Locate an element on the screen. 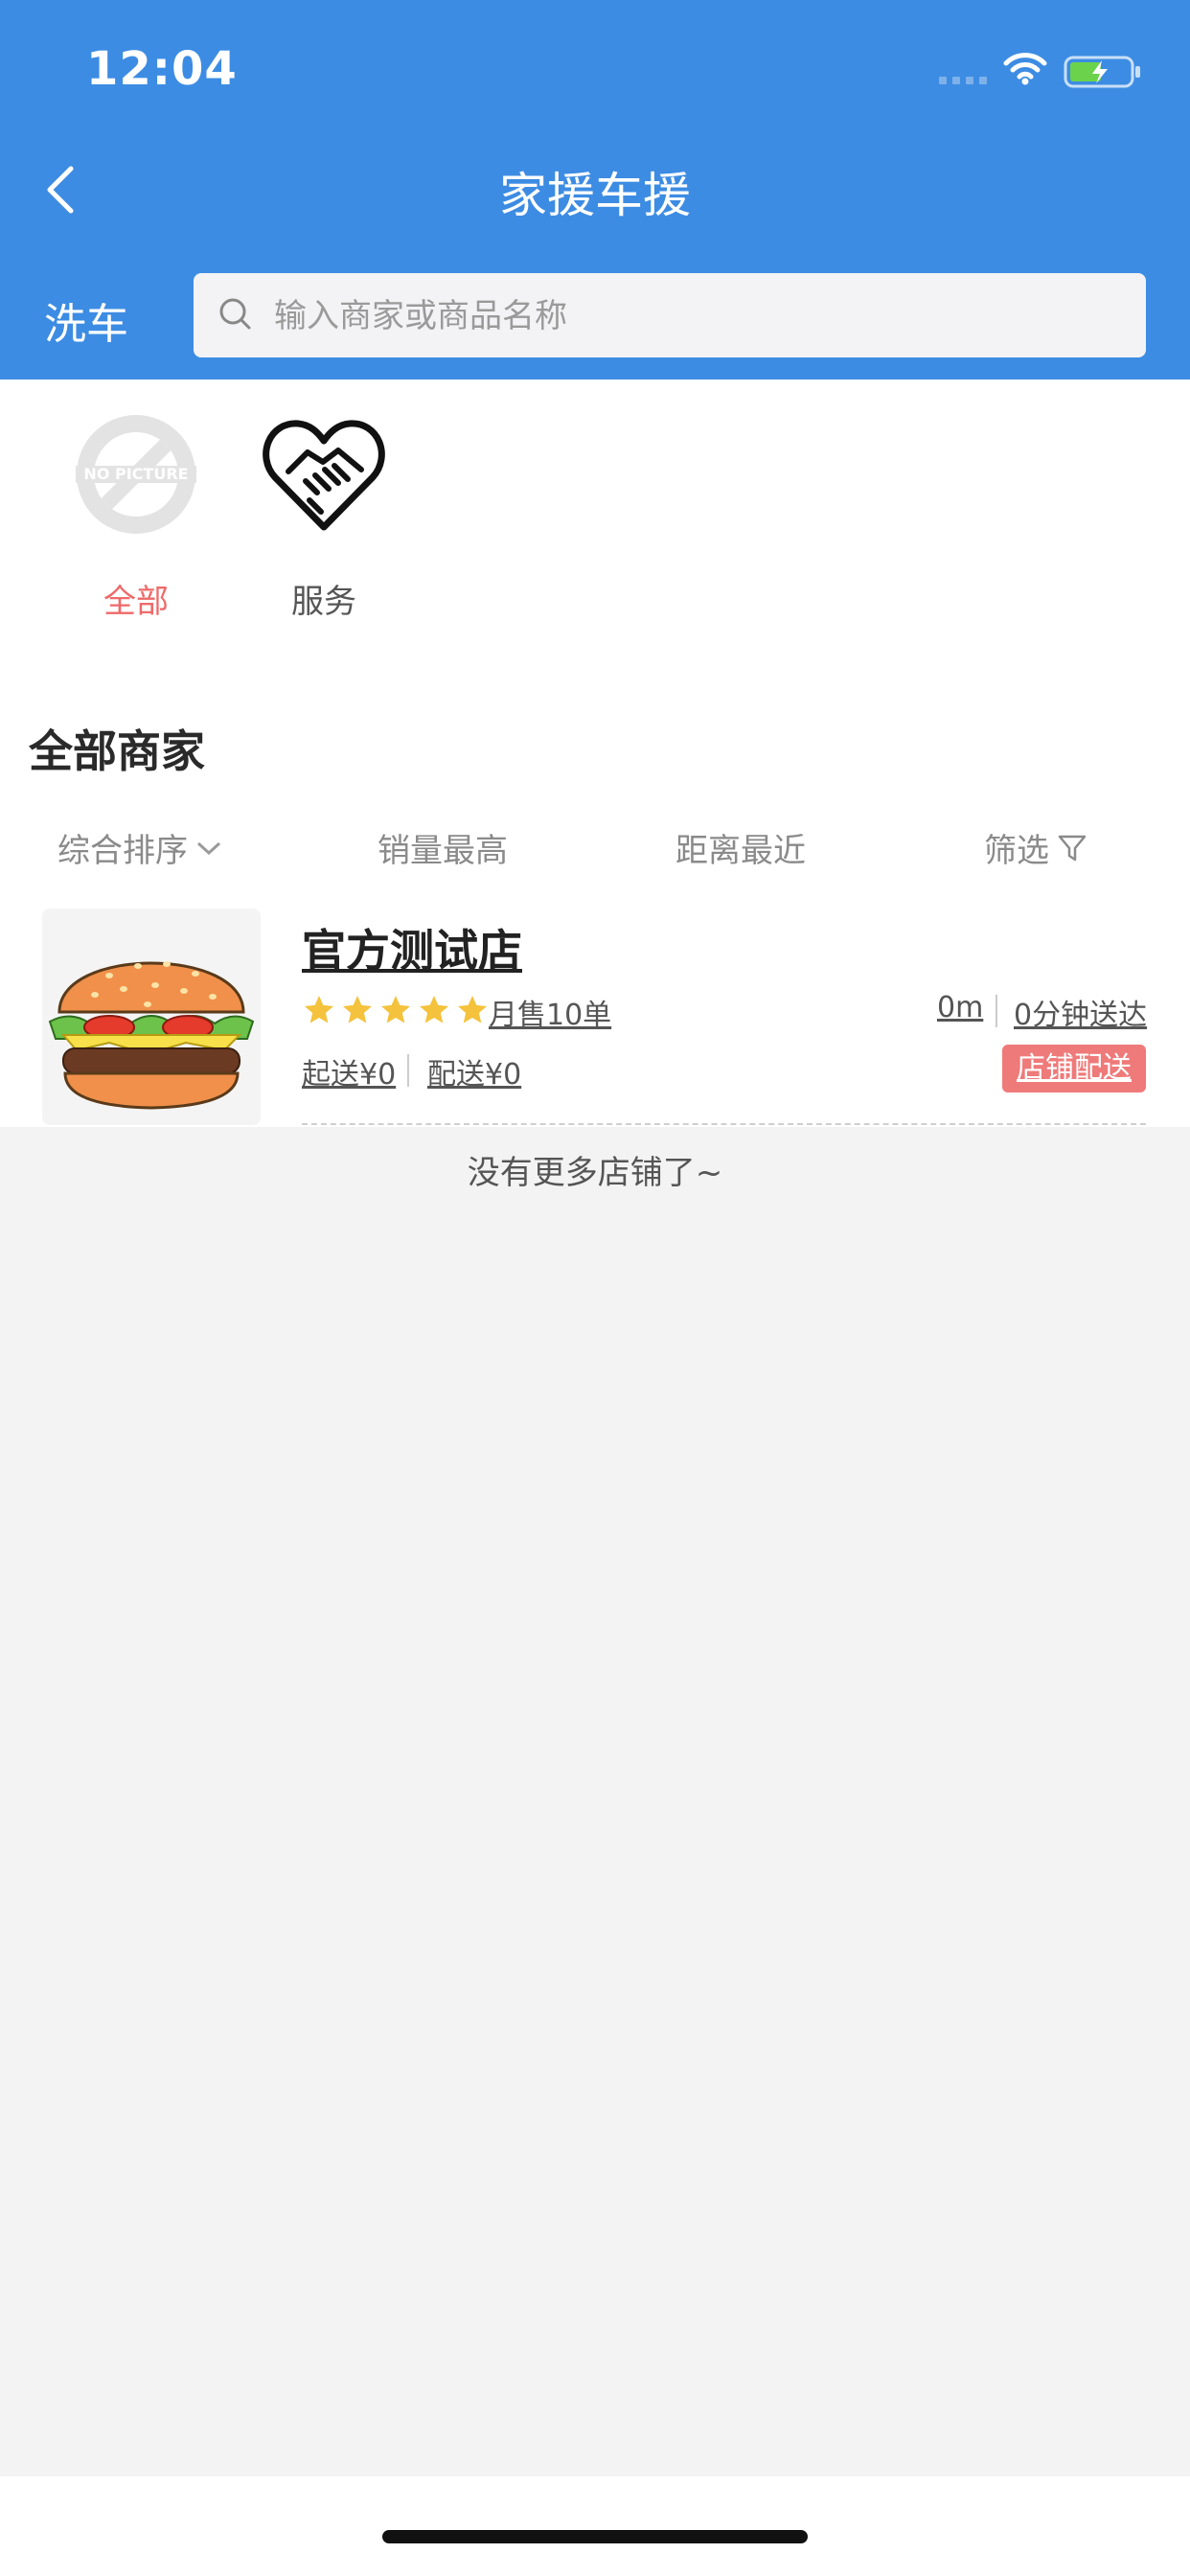 Image resolution: width=1190 pixels, height=2576 pixels. sort-label: 销量最高 is located at coordinates (443, 851).